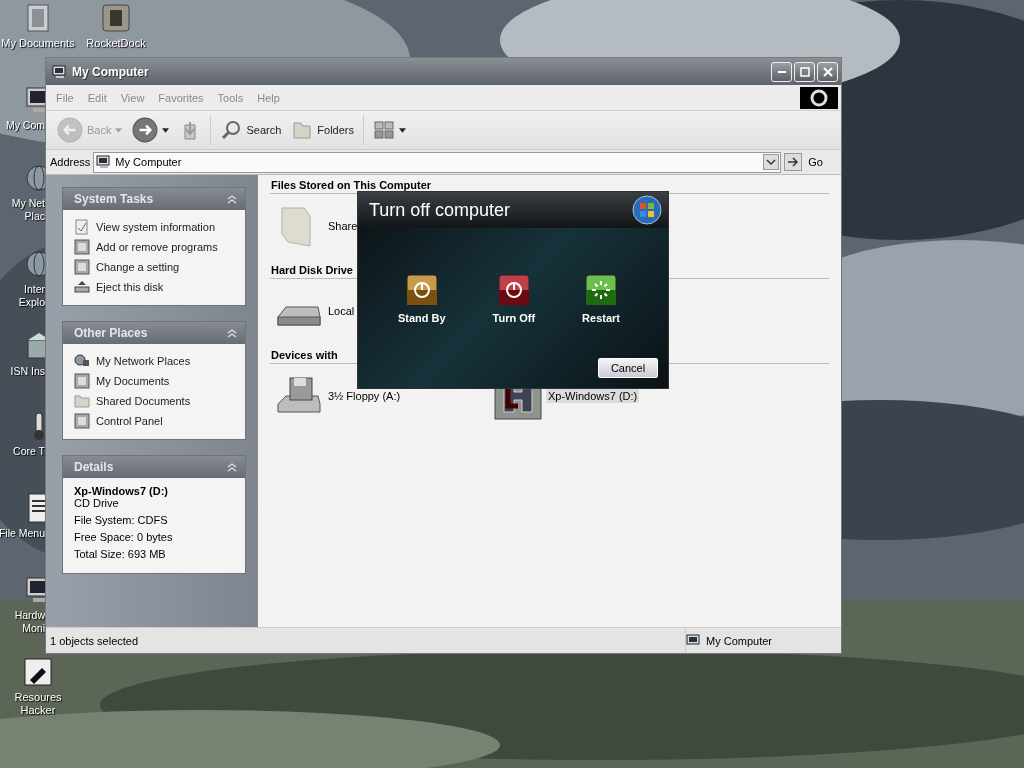  I want to click on address-label: Address, so click(70, 162).